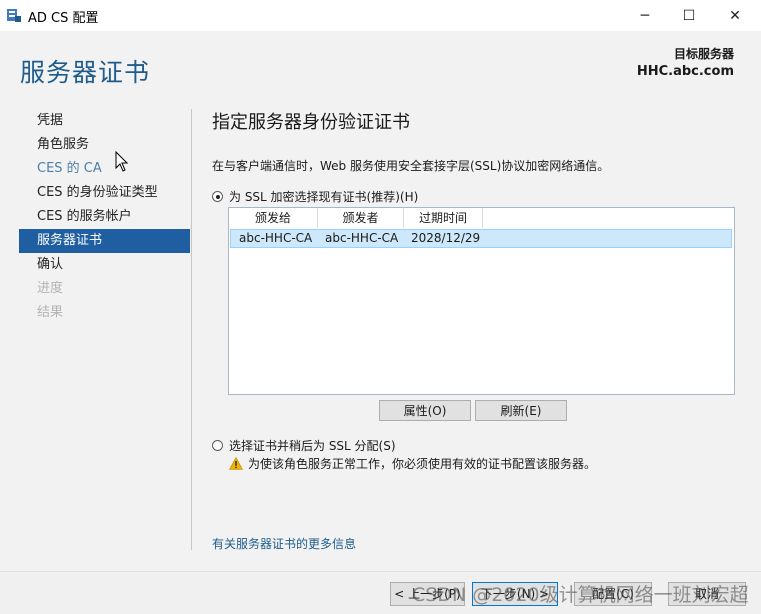 Image resolution: width=761 pixels, height=614 pixels. Describe the element at coordinates (427, 594) in the screenshot. I see `previous-button: < 上一步(P)` at that location.